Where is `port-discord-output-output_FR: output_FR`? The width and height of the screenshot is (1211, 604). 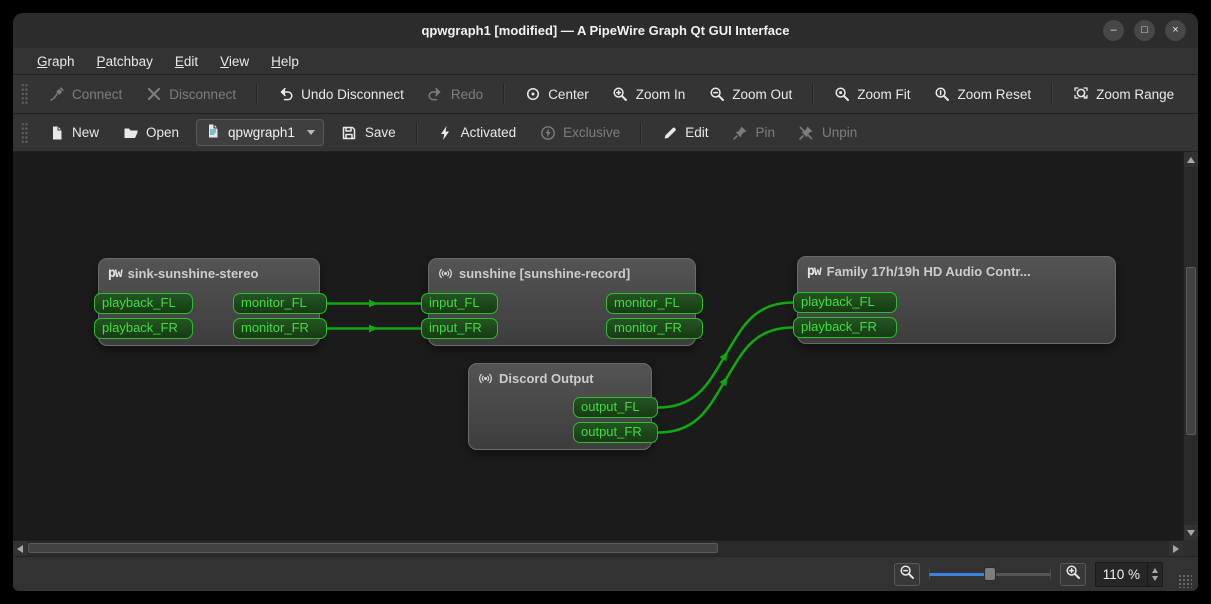
port-discord-output-output_FR: output_FR is located at coordinates (615, 432).